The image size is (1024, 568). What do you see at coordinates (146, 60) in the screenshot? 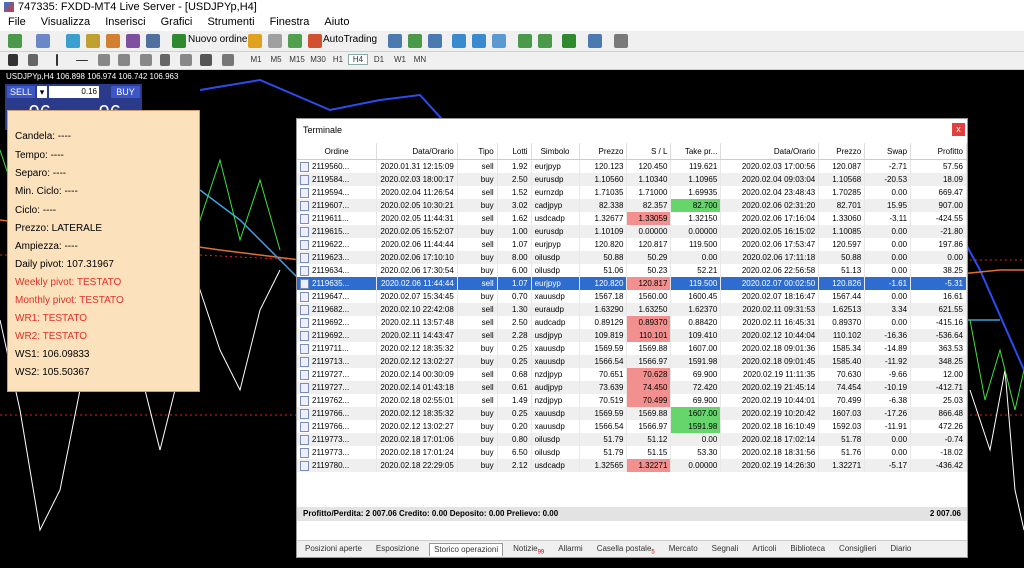
I see `fibo-icon` at bounding box center [146, 60].